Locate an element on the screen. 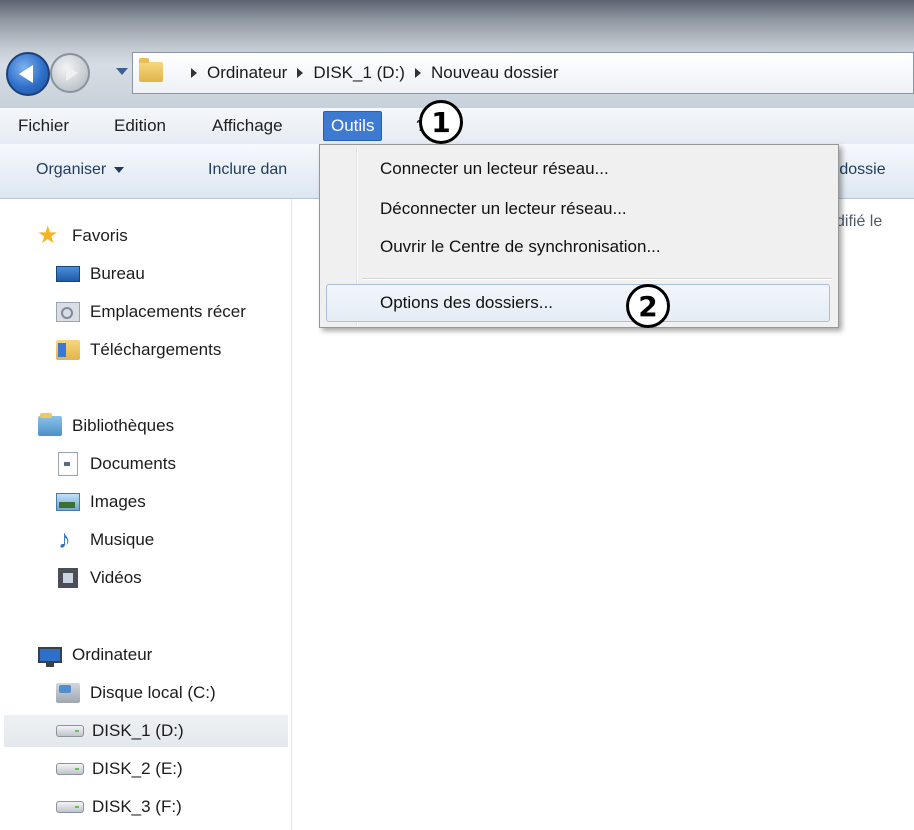  nav-musique: Musique is located at coordinates (105, 540).